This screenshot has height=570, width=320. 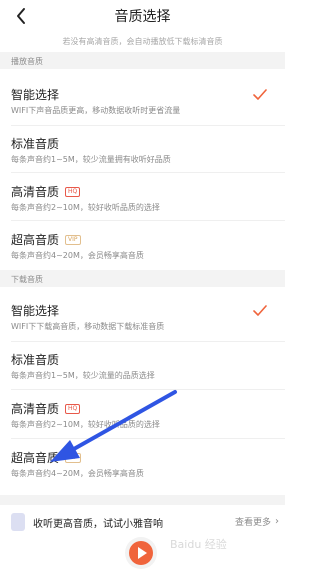 I want to click on promo-banner: 收听更高音质，试试小雅音响 查看更多 ›, so click(x=142, y=522).